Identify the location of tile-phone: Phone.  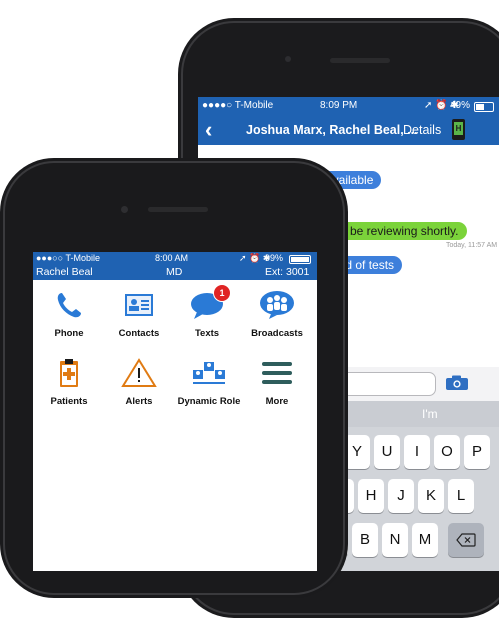
(69, 315).